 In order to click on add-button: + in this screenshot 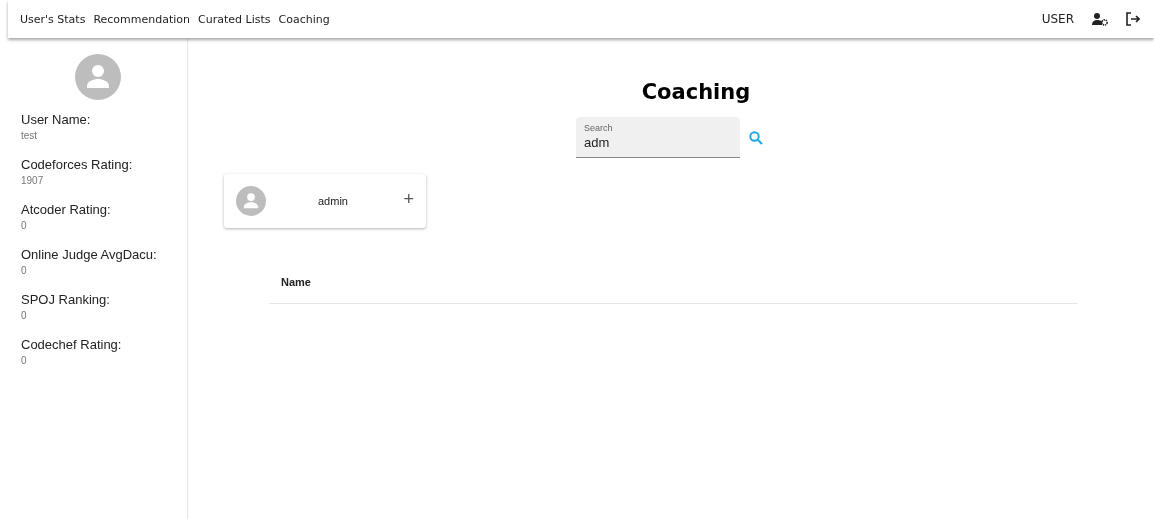, I will do `click(408, 199)`.